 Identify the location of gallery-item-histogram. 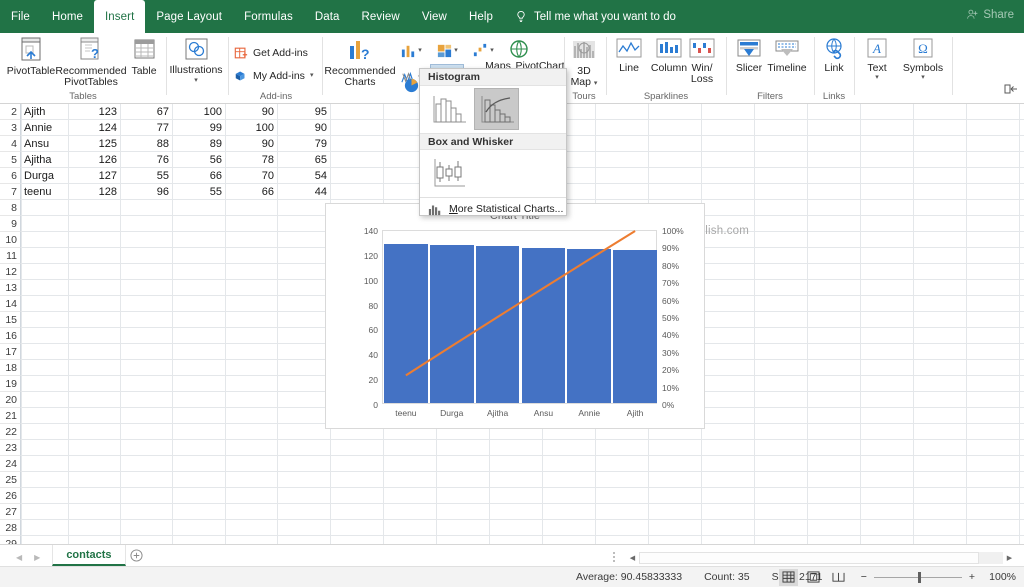
(448, 109).